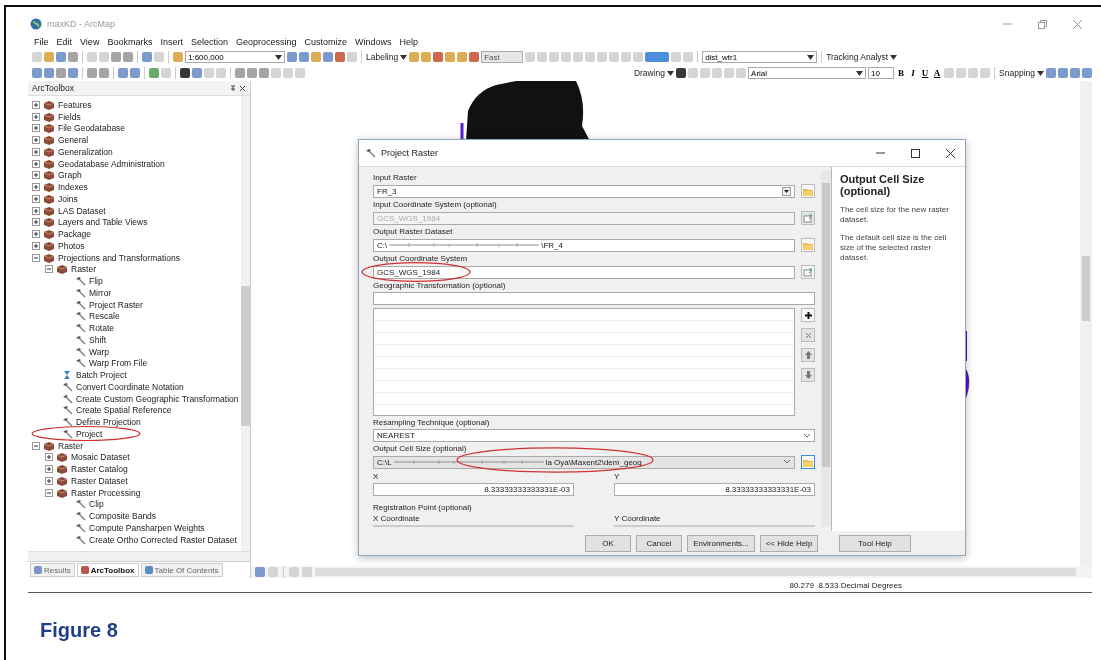 This screenshot has height=660, width=1101. What do you see at coordinates (70, 175) in the screenshot?
I see `tree-item: Graph` at bounding box center [70, 175].